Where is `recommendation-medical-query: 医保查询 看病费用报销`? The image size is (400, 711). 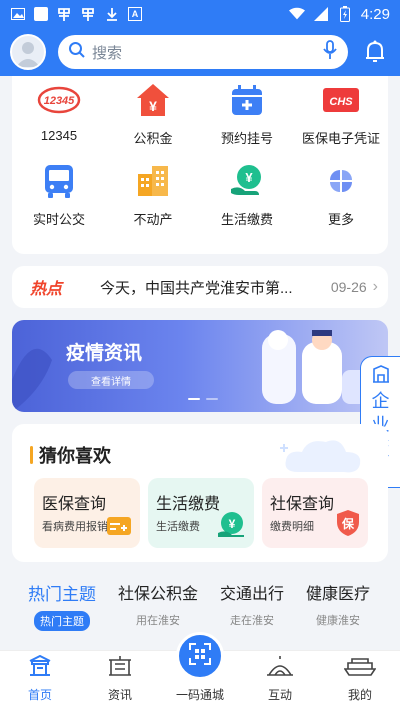
recommendation-medical-query: 医保查询 看病费用报销 is located at coordinates (87, 513).